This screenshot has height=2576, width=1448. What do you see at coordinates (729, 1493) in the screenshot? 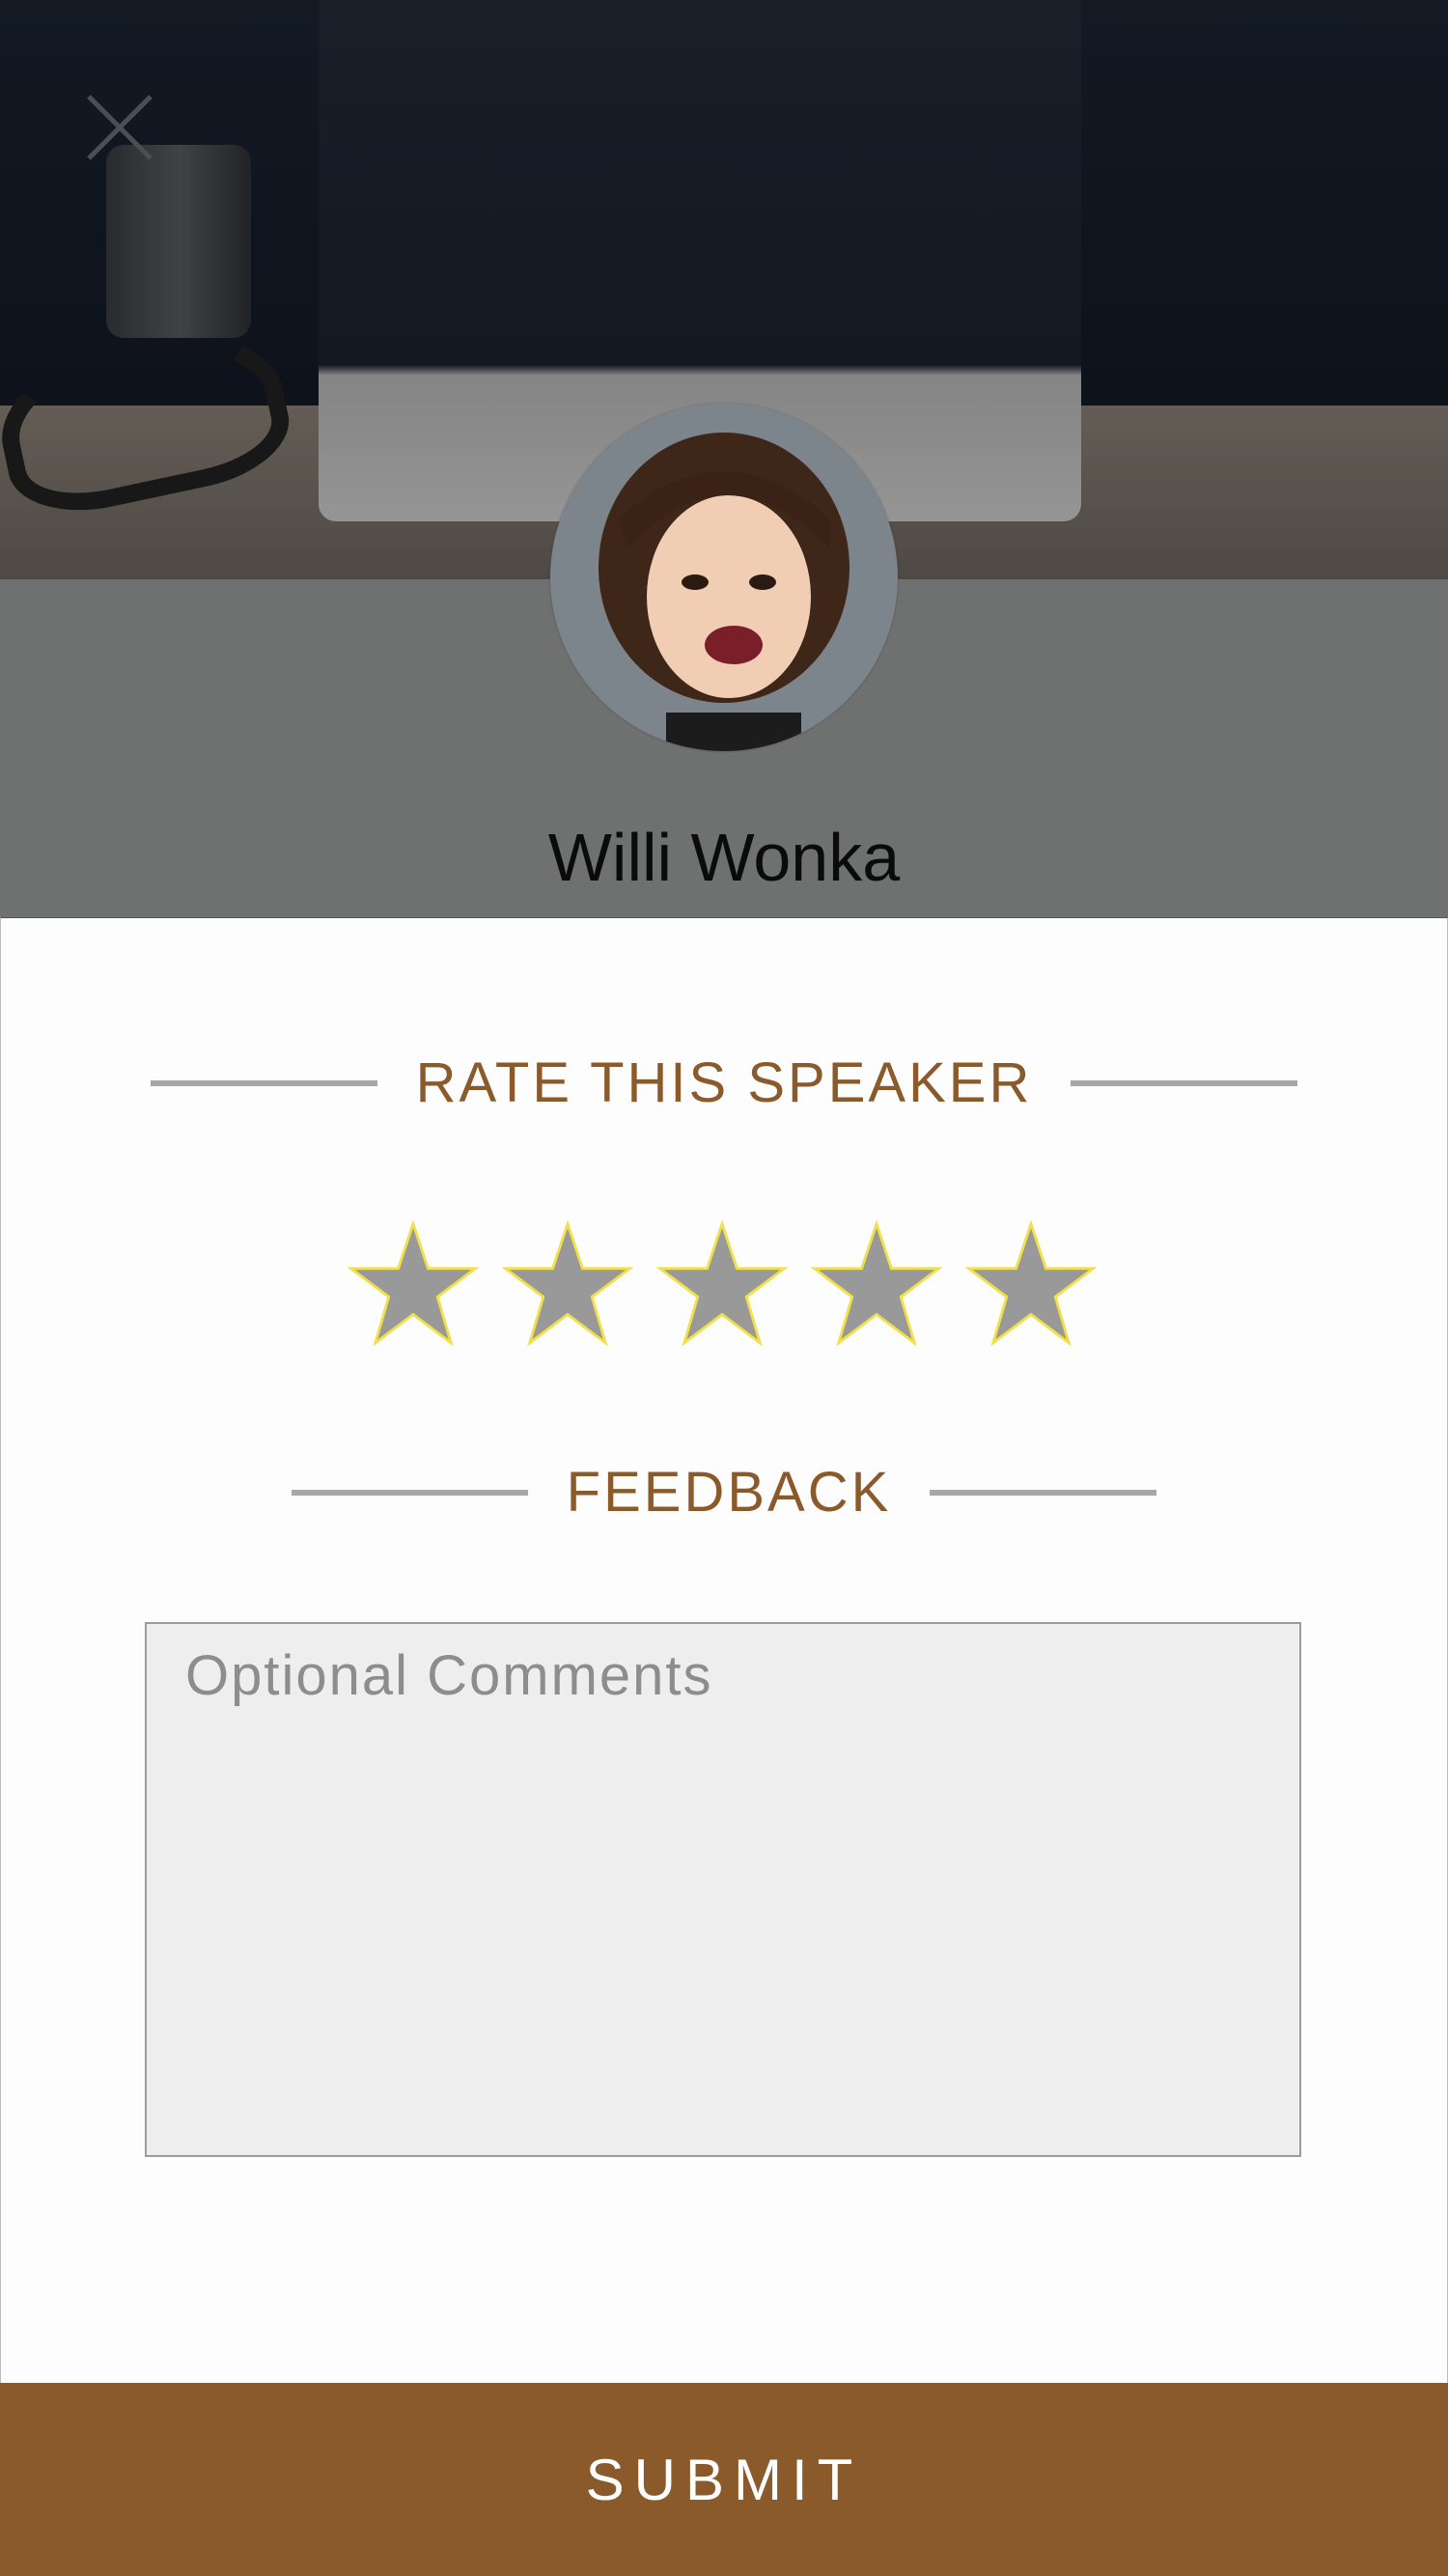
I see `feedback-section-title: FEEDBACK` at bounding box center [729, 1493].